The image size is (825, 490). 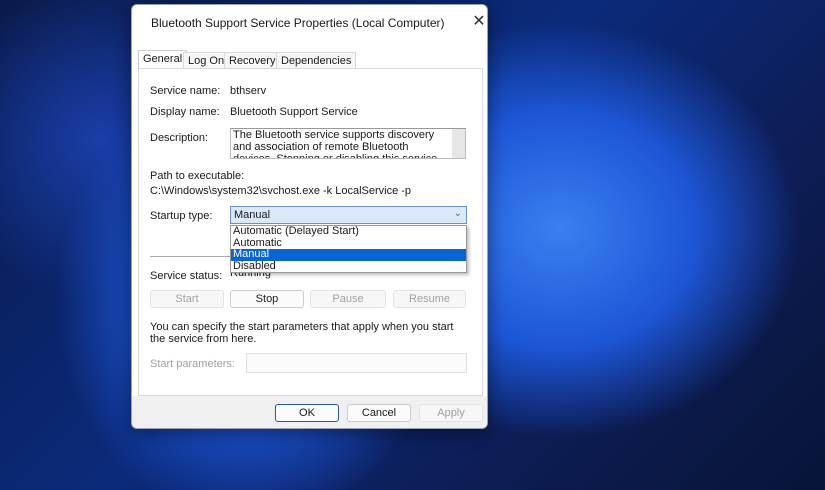 I want to click on description-scrollbar, so click(x=458, y=143).